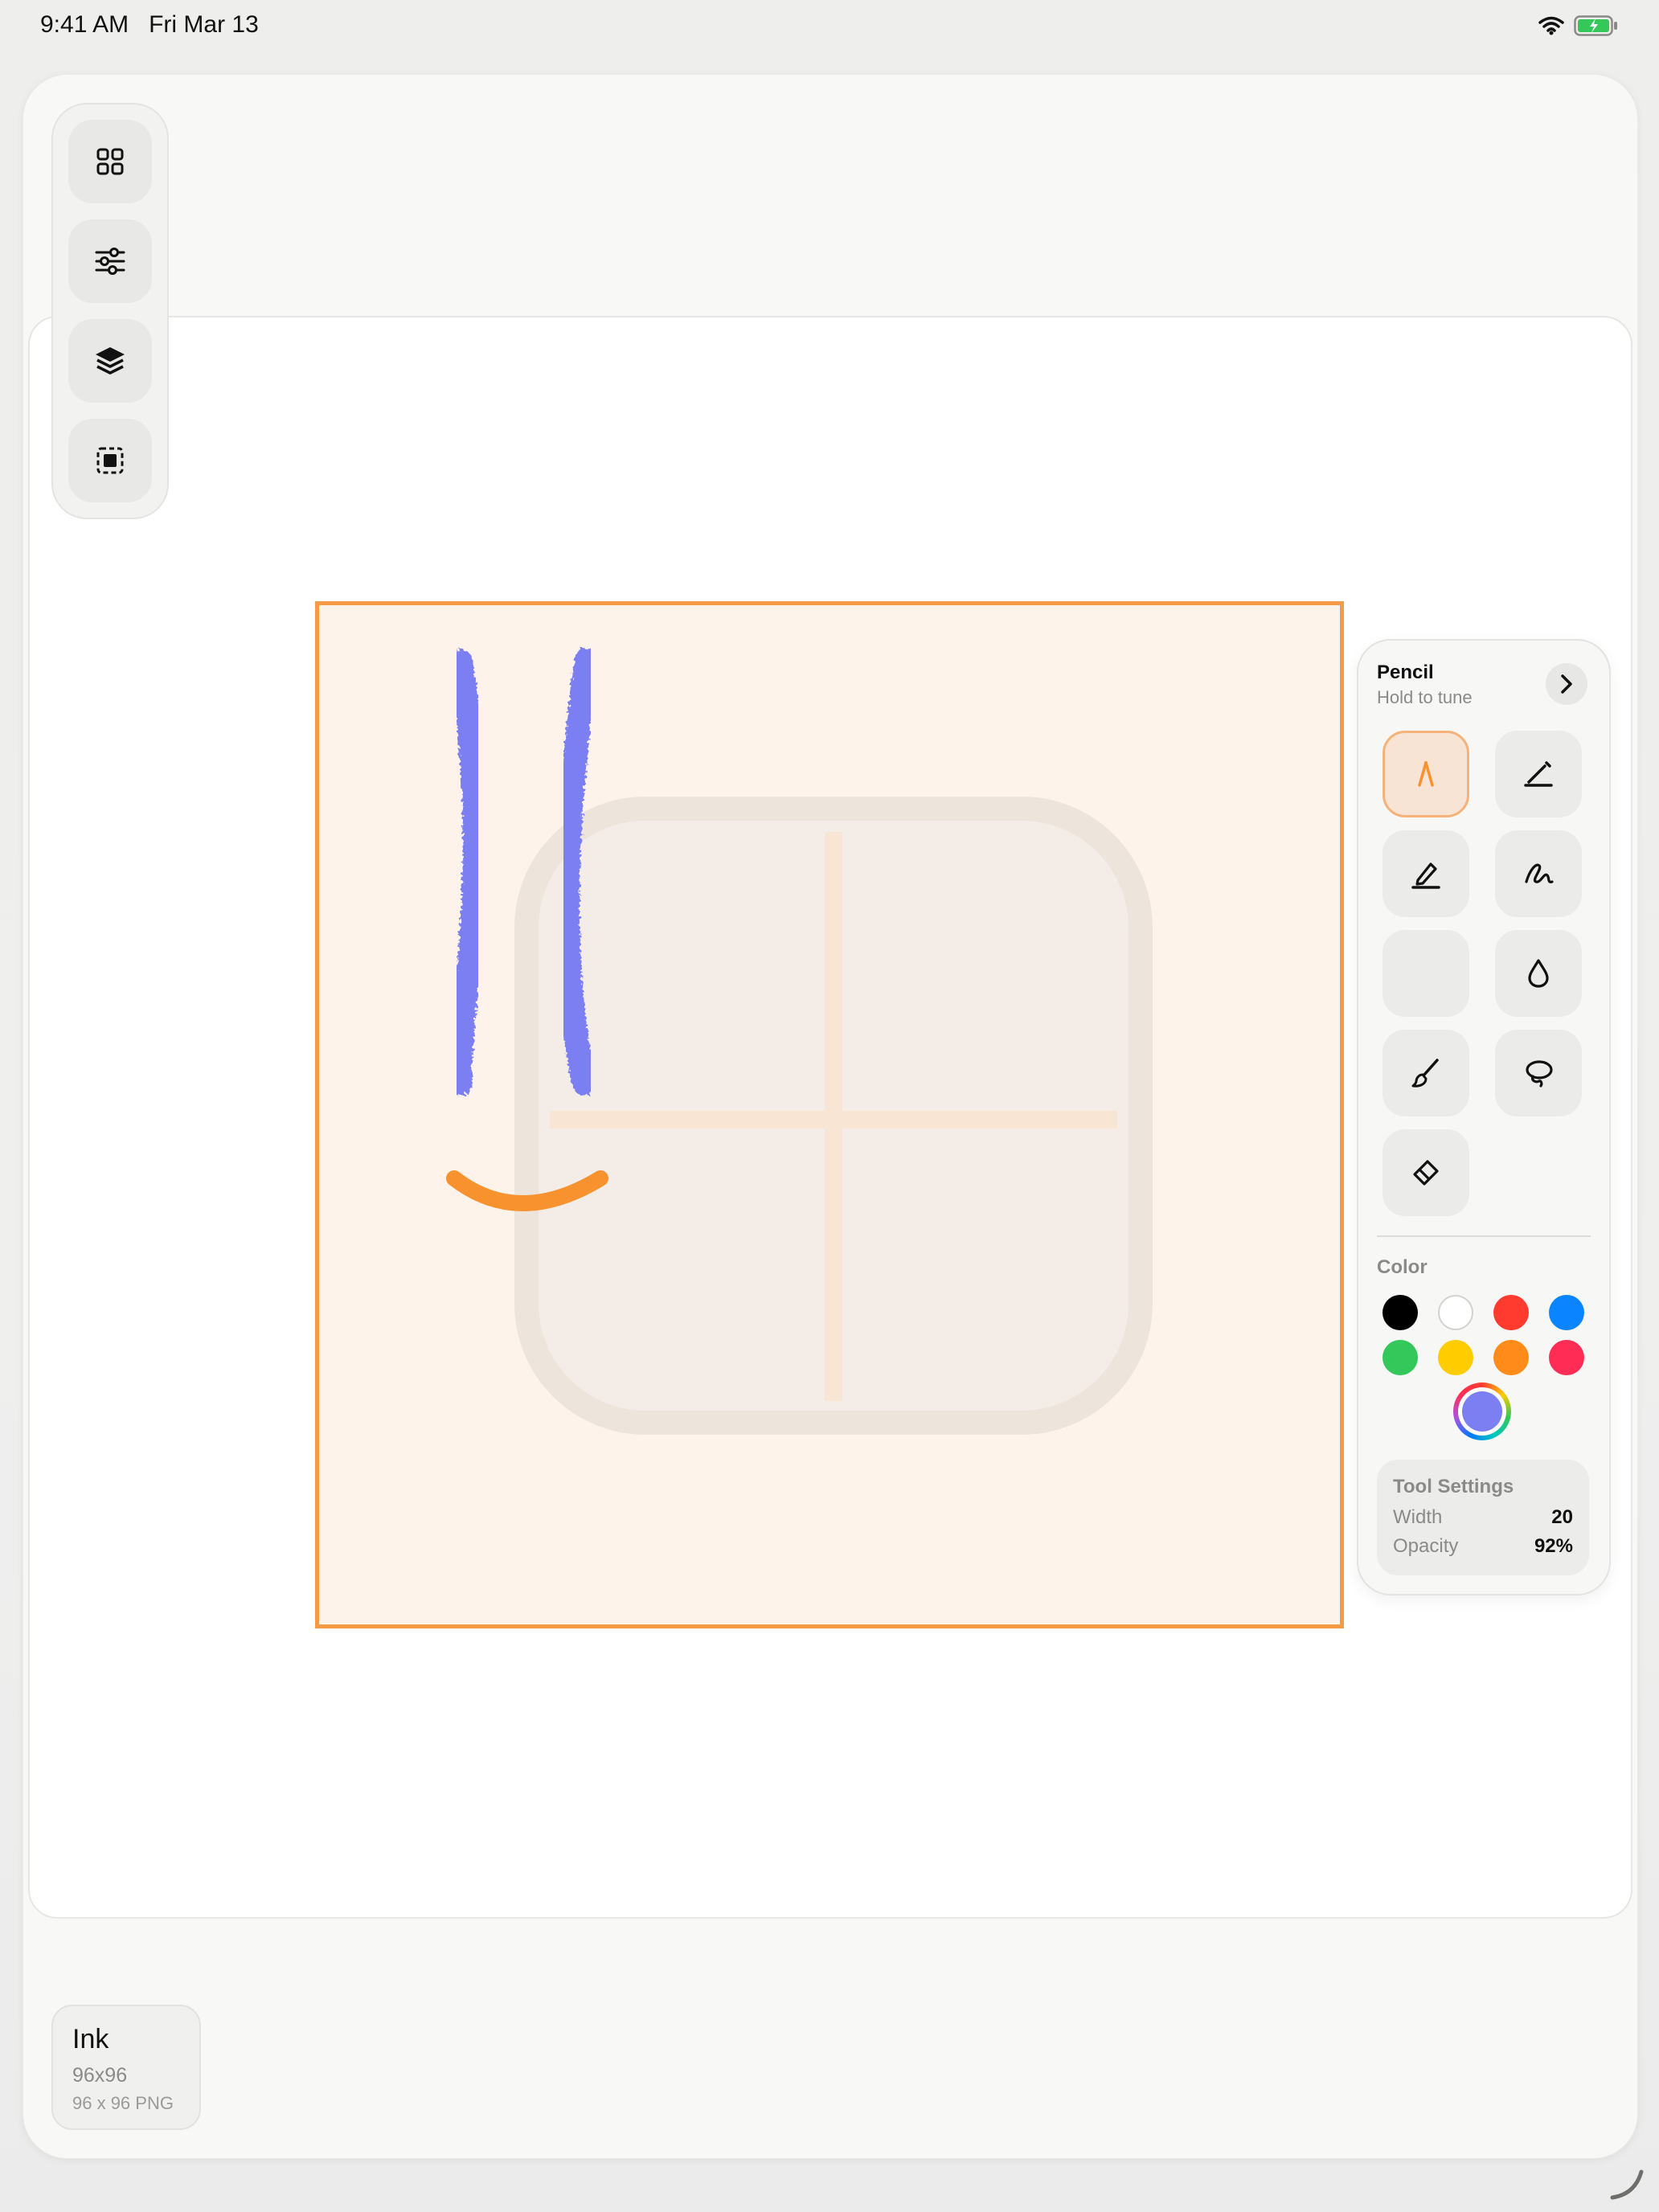 The width and height of the screenshot is (1659, 2212). What do you see at coordinates (1511, 1312) in the screenshot?
I see `swatch-red` at bounding box center [1511, 1312].